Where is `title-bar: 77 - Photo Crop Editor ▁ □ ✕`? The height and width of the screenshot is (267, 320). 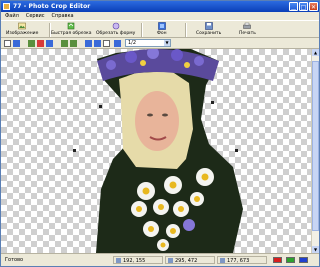
title-bar: 77 - Photo Crop Editor ▁ □ ✕ is located at coordinates (160, 6).